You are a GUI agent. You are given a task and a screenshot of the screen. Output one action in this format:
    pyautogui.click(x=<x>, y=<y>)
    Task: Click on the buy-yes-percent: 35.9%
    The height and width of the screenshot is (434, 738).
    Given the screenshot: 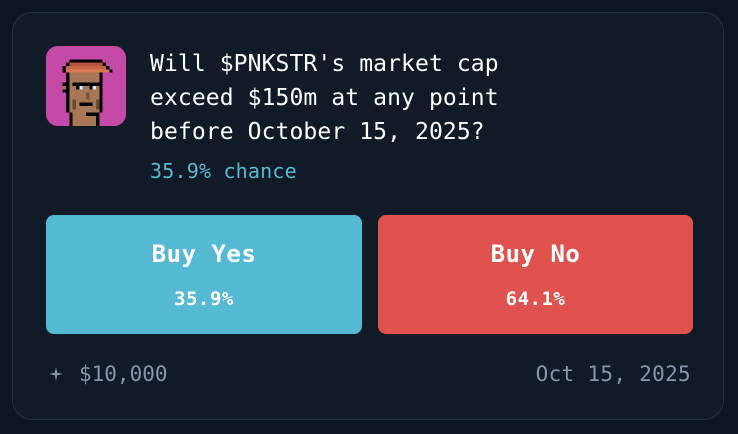 What is the action you would take?
    pyautogui.click(x=204, y=299)
    